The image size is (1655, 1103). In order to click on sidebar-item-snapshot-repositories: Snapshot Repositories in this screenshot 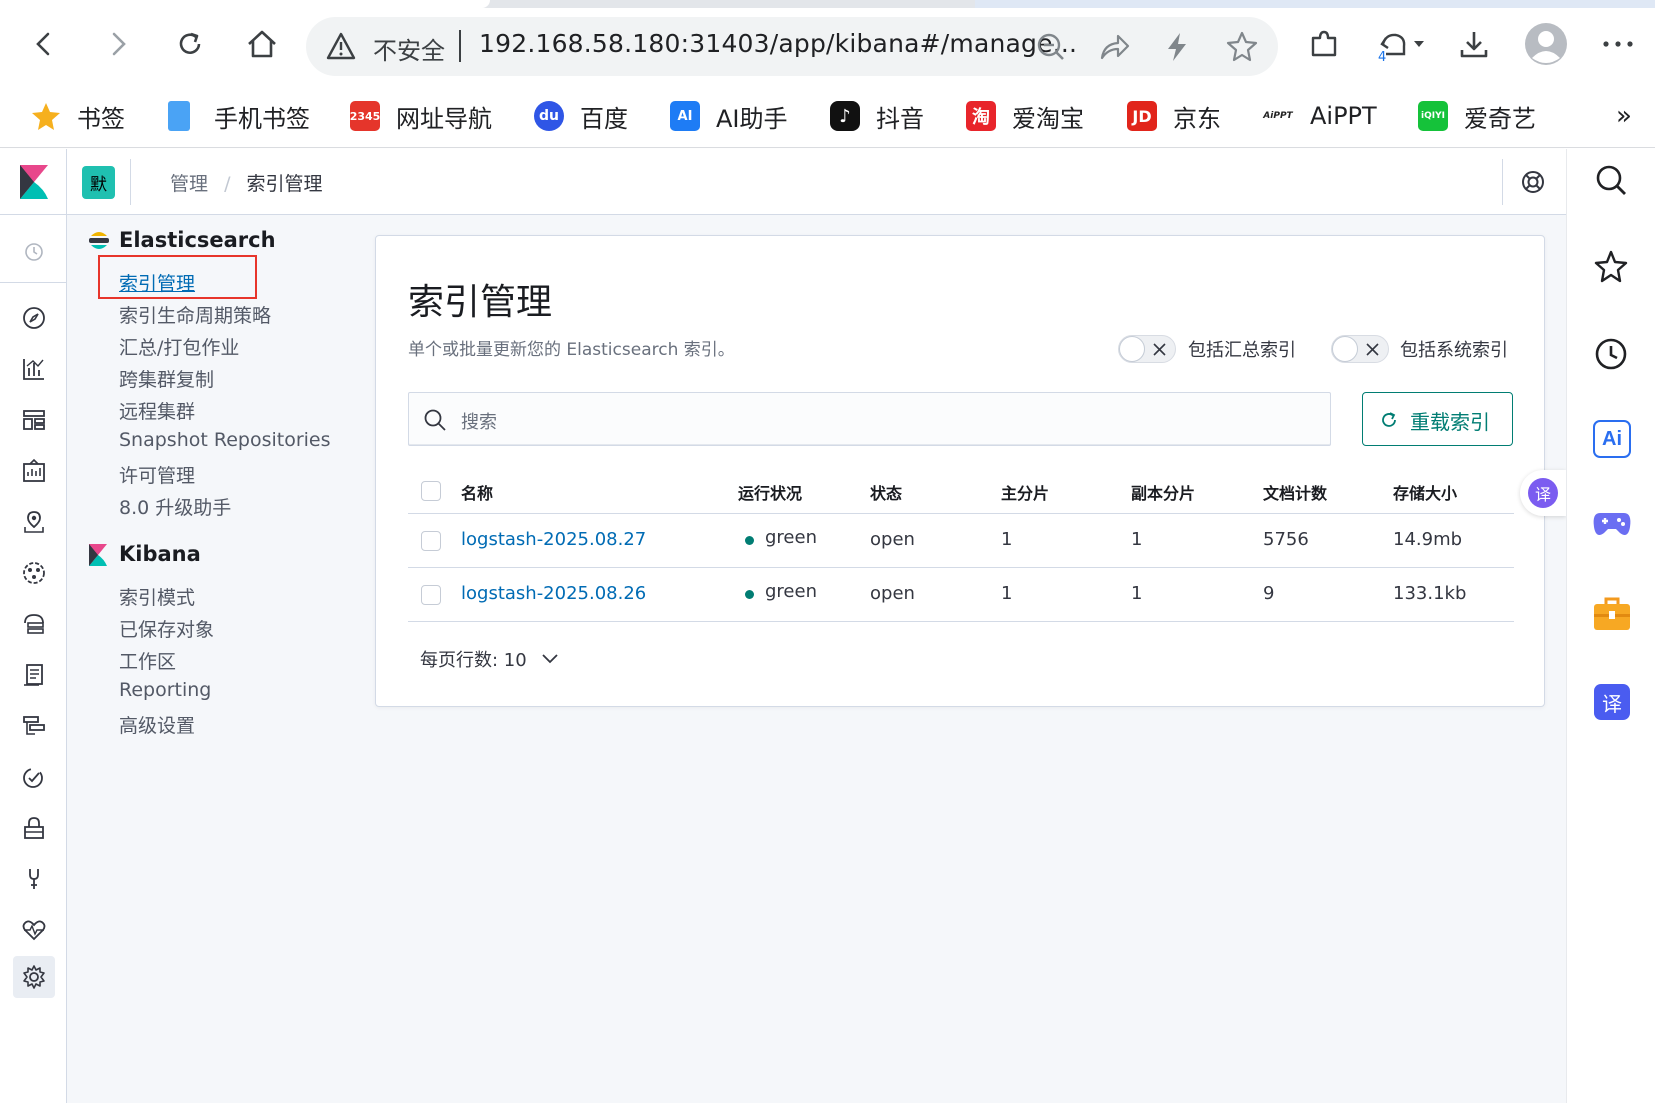, I will do `click(225, 440)`.